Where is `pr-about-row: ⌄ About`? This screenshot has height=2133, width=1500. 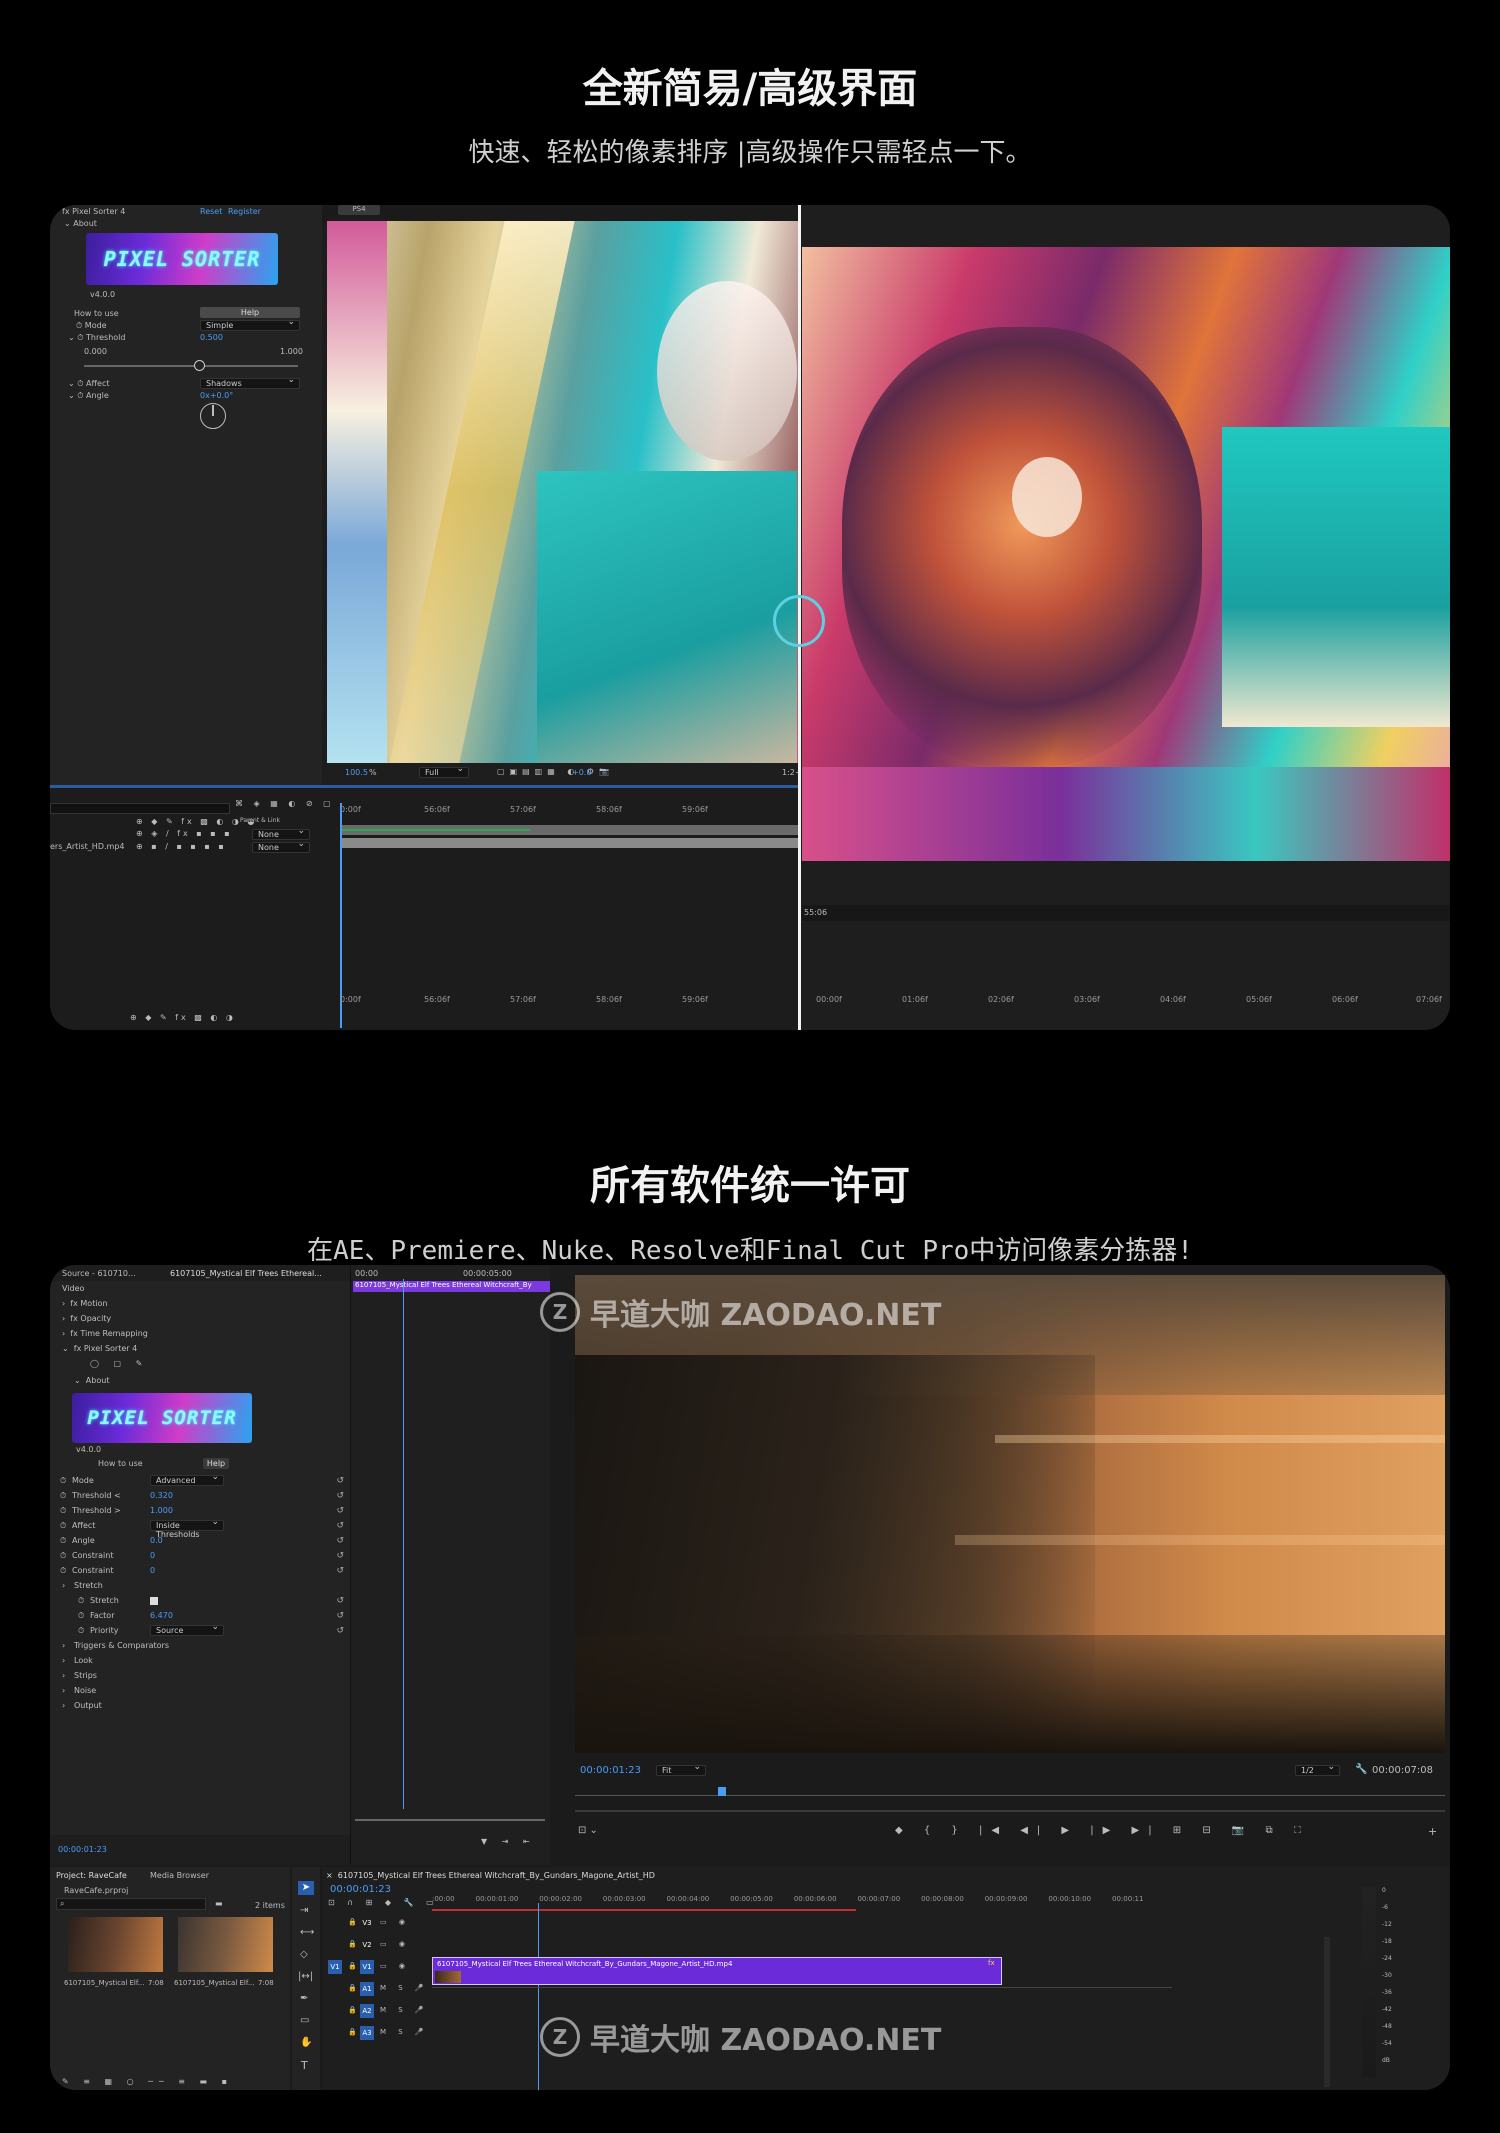
pr-about-row: ⌄ About is located at coordinates (200, 1380).